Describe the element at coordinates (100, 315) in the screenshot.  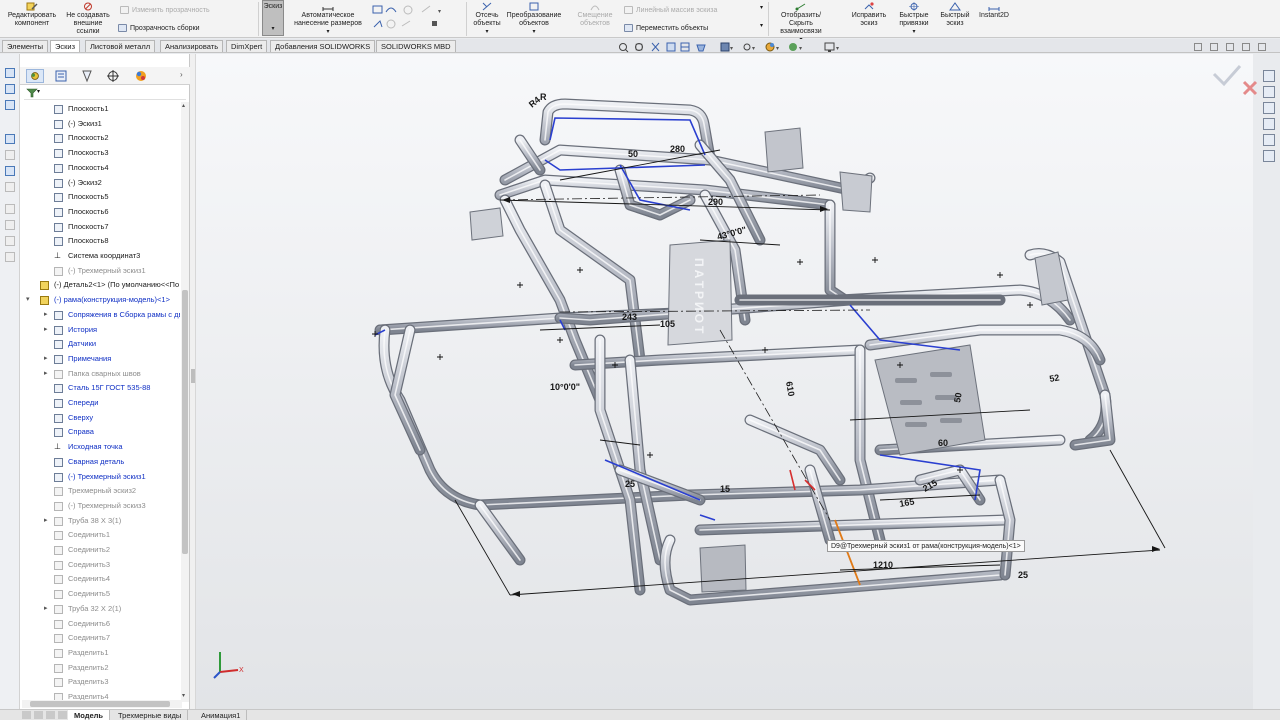
I see `tree-item: ▸ Сопряжения в Сборка рамы с двигателем` at that location.